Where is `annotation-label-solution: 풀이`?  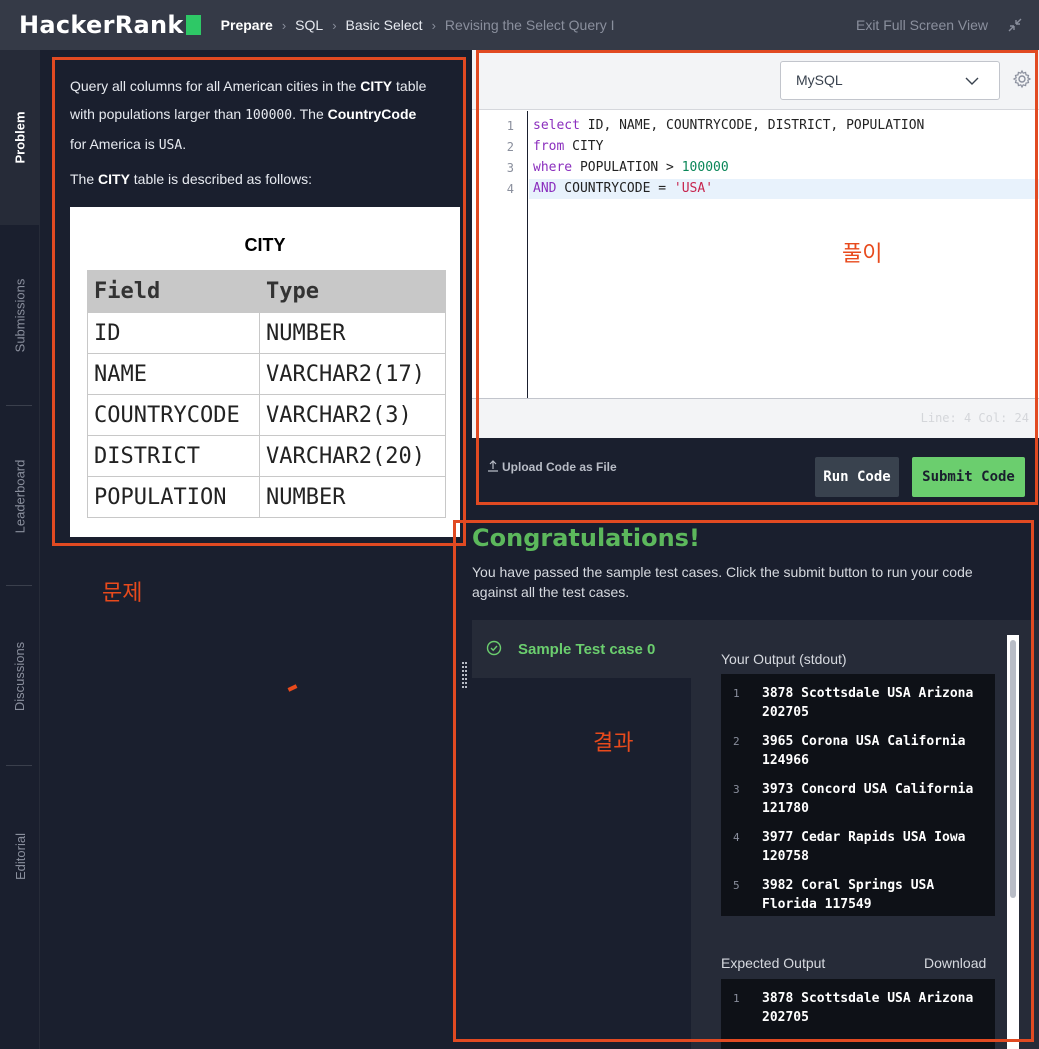 annotation-label-solution: 풀이 is located at coordinates (862, 254).